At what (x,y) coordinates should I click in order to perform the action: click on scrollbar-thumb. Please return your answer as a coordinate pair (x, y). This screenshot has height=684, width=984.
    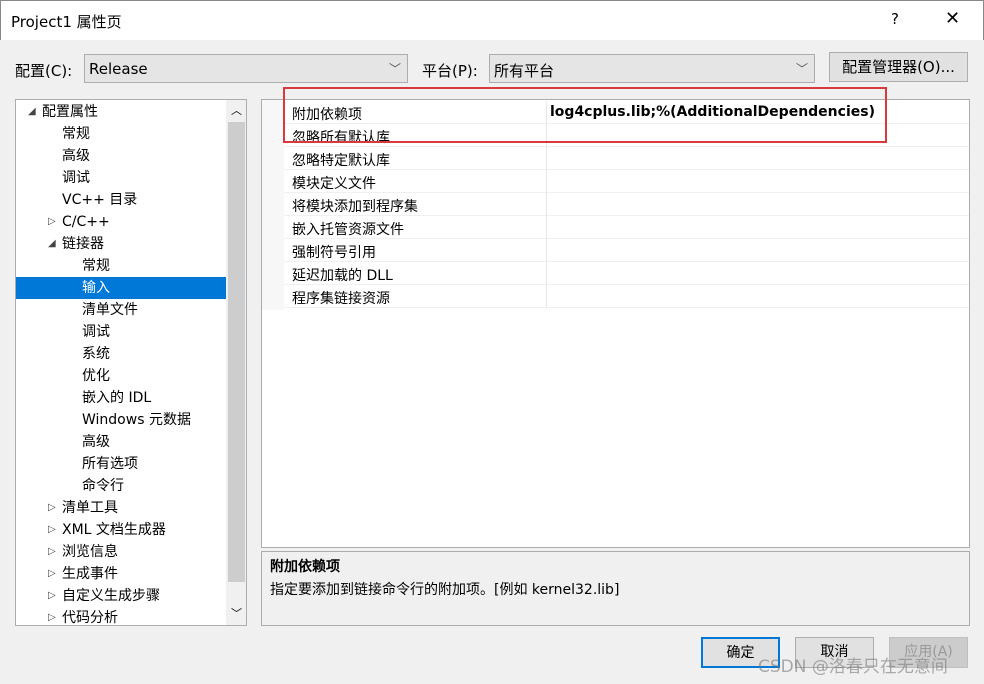
    Looking at the image, I should click on (236, 352).